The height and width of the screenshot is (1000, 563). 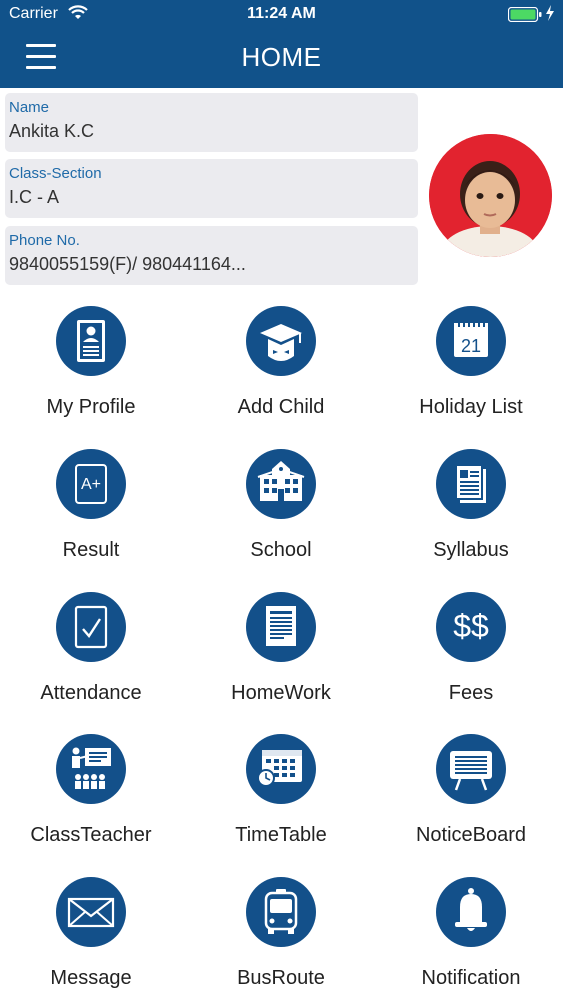 I want to click on add-child-button: Add Child, so click(x=281, y=376).